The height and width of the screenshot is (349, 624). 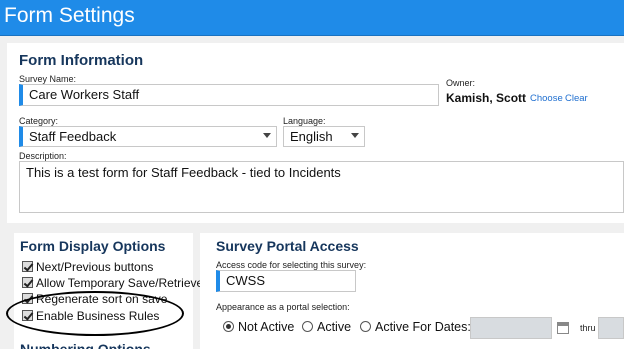 I want to click on active-label: Active, so click(x=334, y=327).